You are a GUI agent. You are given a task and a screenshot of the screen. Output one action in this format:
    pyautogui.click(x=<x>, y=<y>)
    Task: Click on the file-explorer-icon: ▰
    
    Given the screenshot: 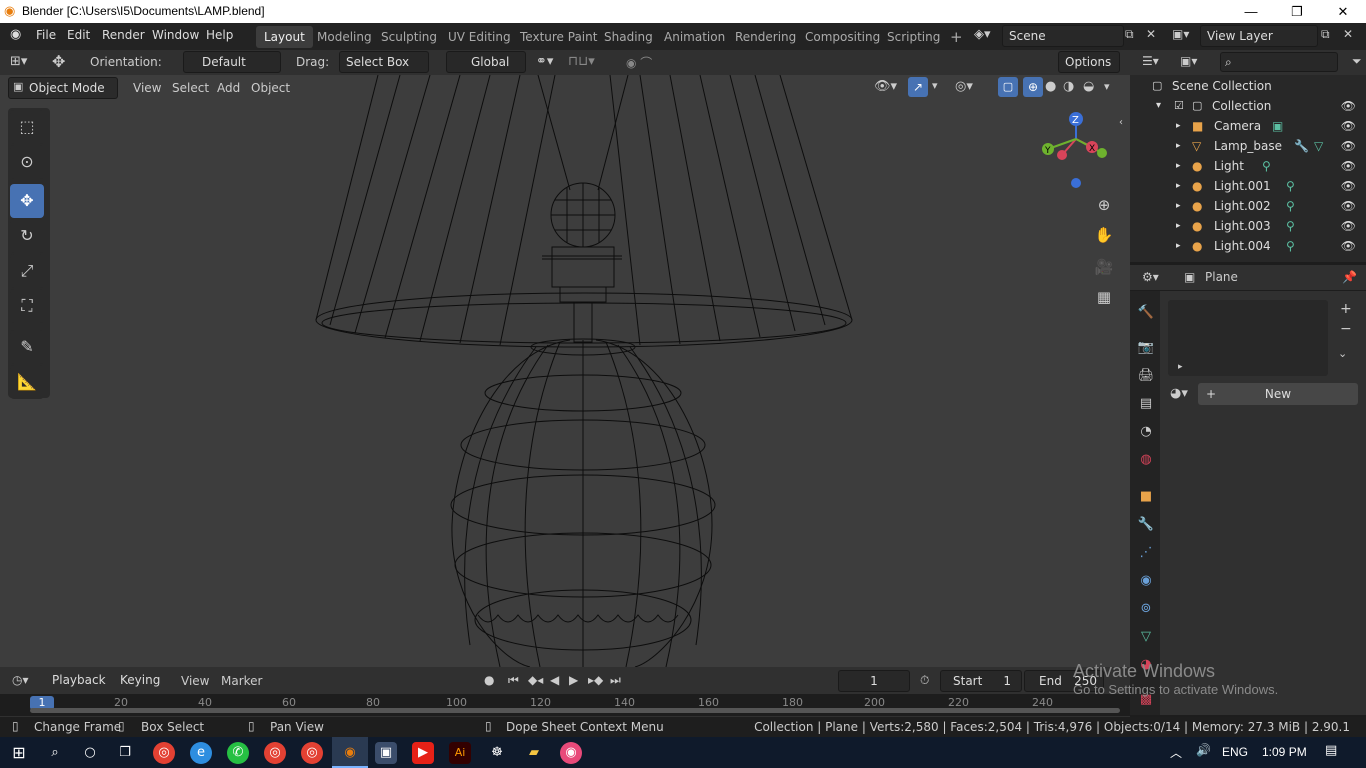 What is the action you would take?
    pyautogui.click(x=534, y=753)
    